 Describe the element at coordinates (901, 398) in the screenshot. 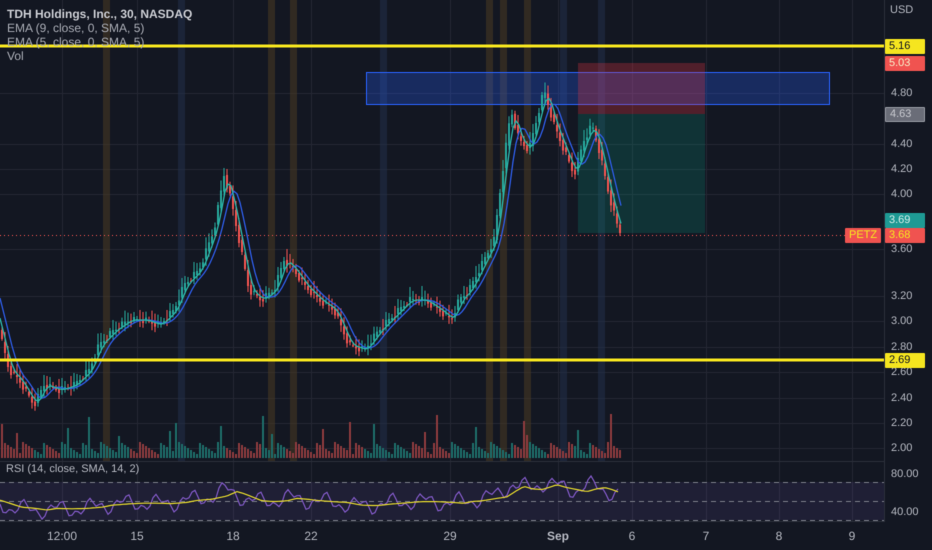

I see `price-tick: 2.40` at that location.